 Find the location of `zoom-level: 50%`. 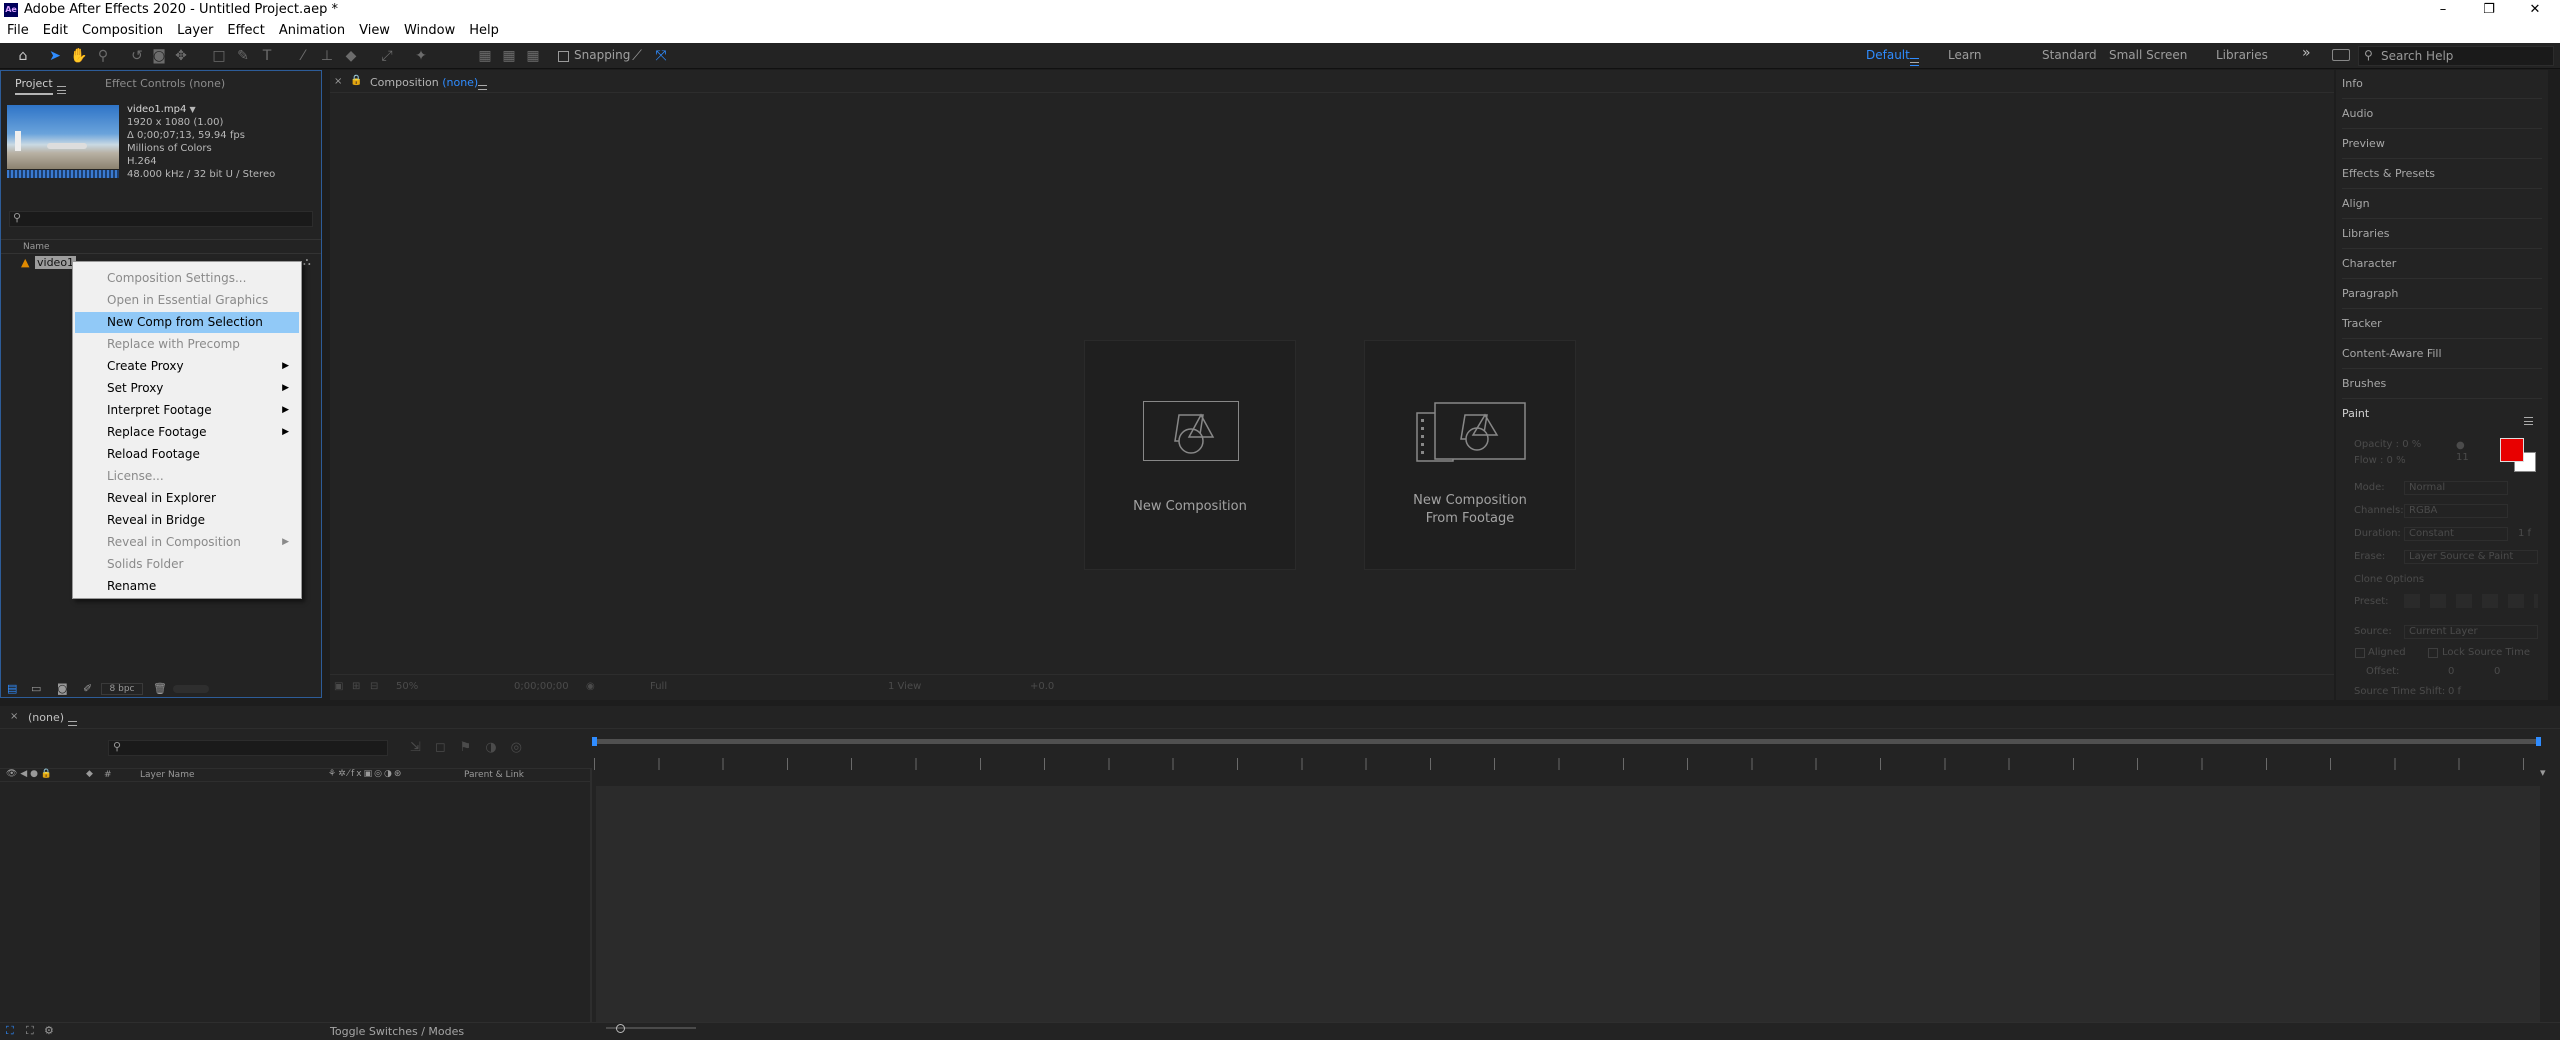

zoom-level: 50% is located at coordinates (407, 686).